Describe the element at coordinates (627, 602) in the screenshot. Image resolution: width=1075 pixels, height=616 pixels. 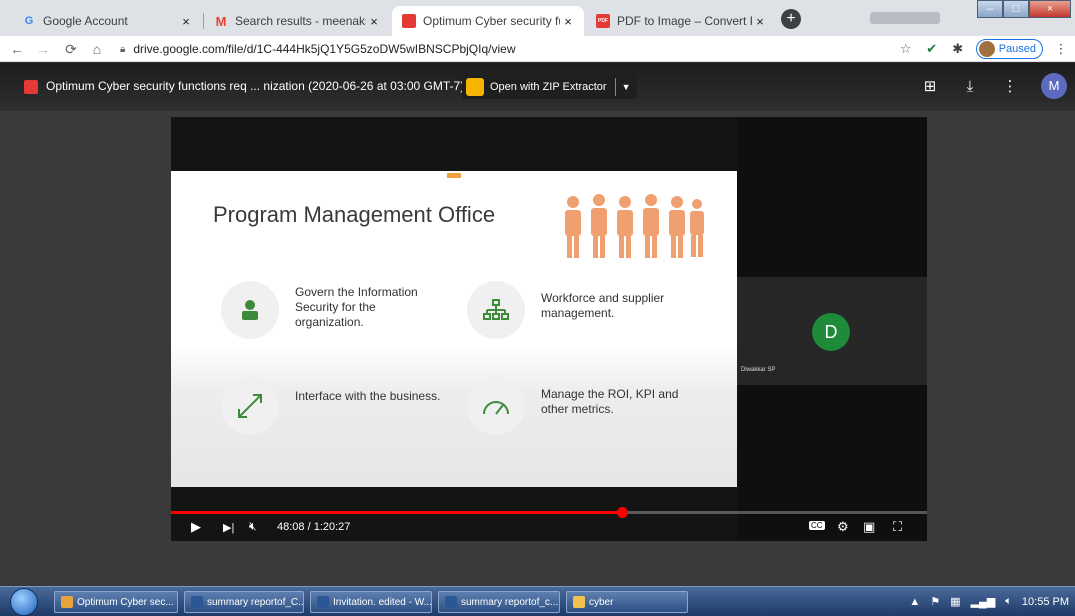
I see `taskbar-item-folder: cyber` at that location.